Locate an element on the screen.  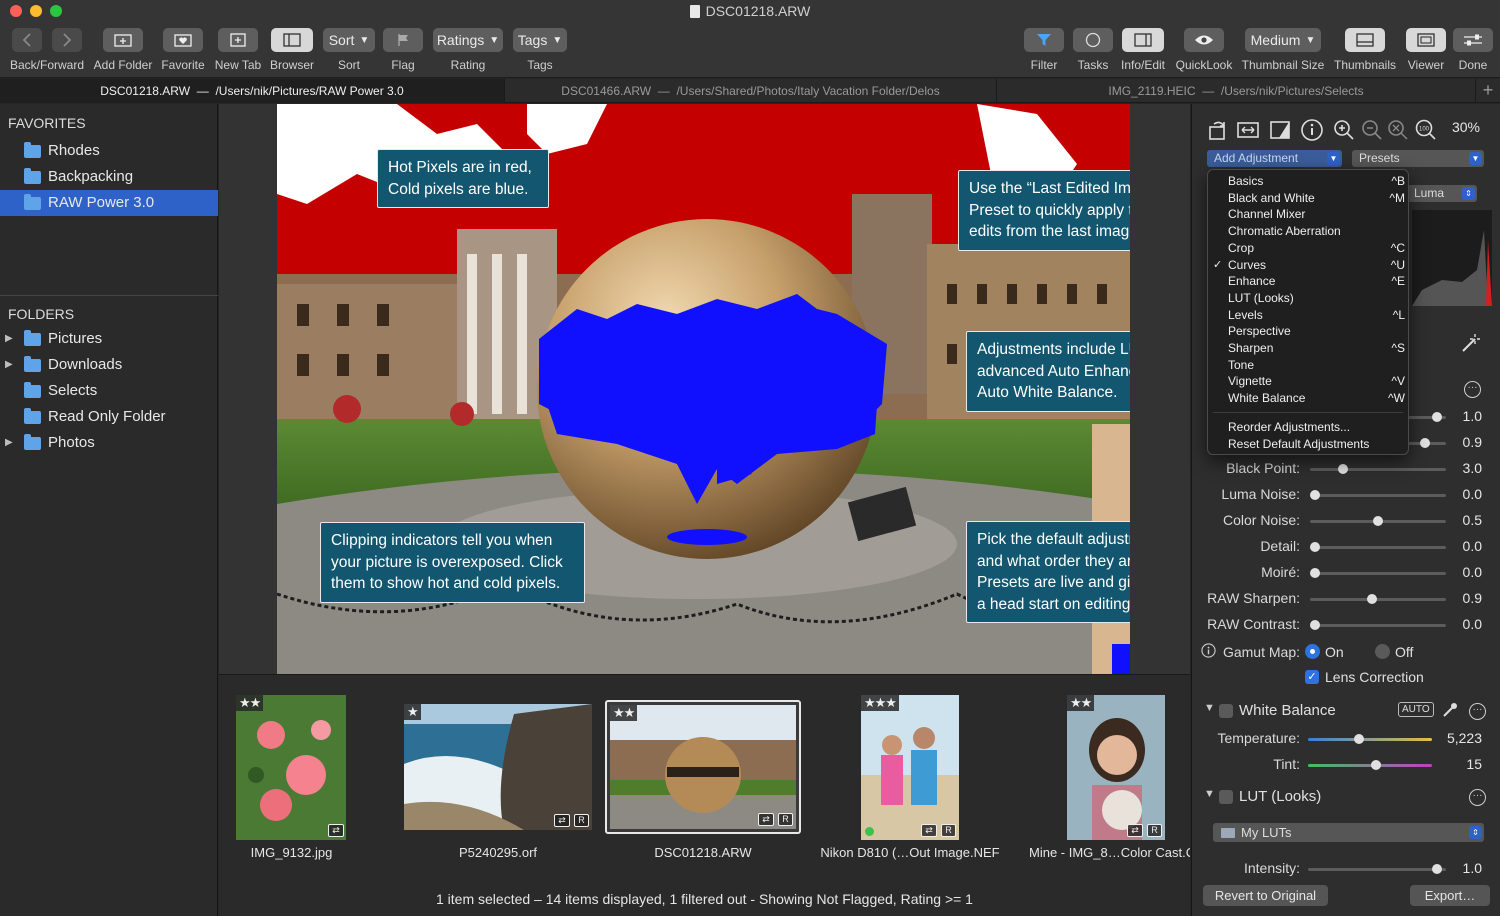
favorite-item: Favorite is located at coordinates (183, 50).